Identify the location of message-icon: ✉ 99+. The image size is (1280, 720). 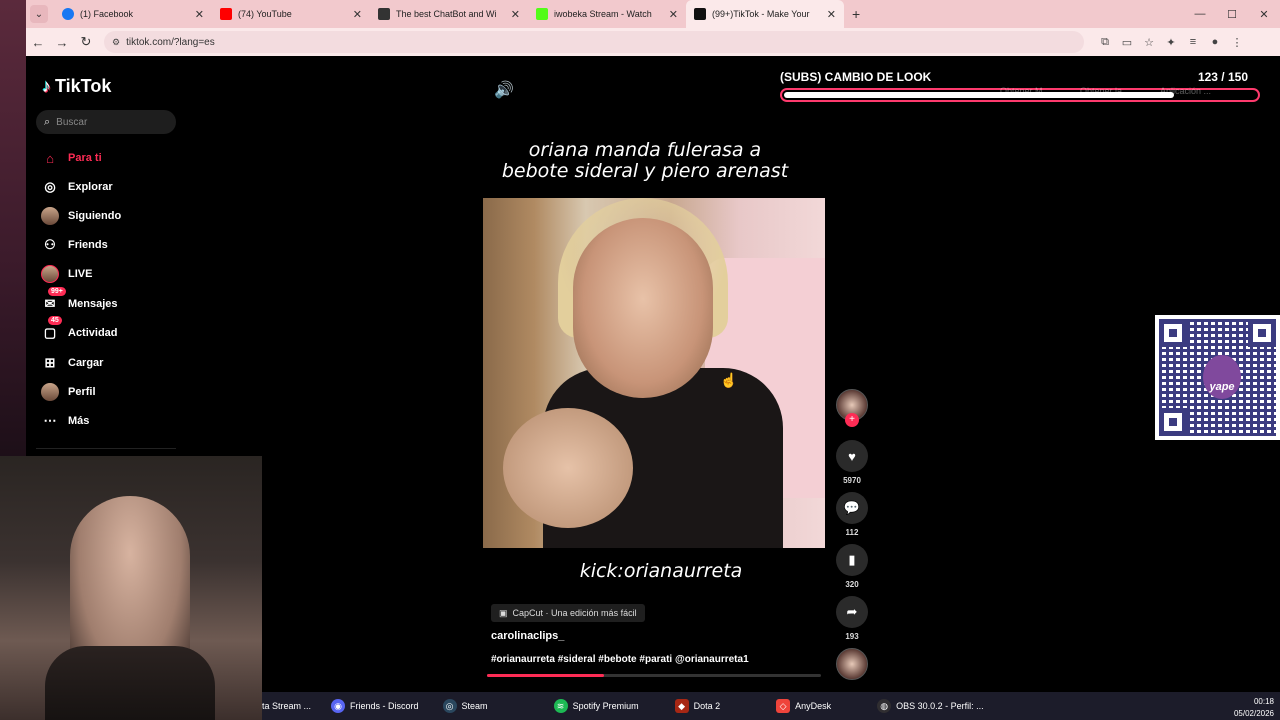
(53, 300).